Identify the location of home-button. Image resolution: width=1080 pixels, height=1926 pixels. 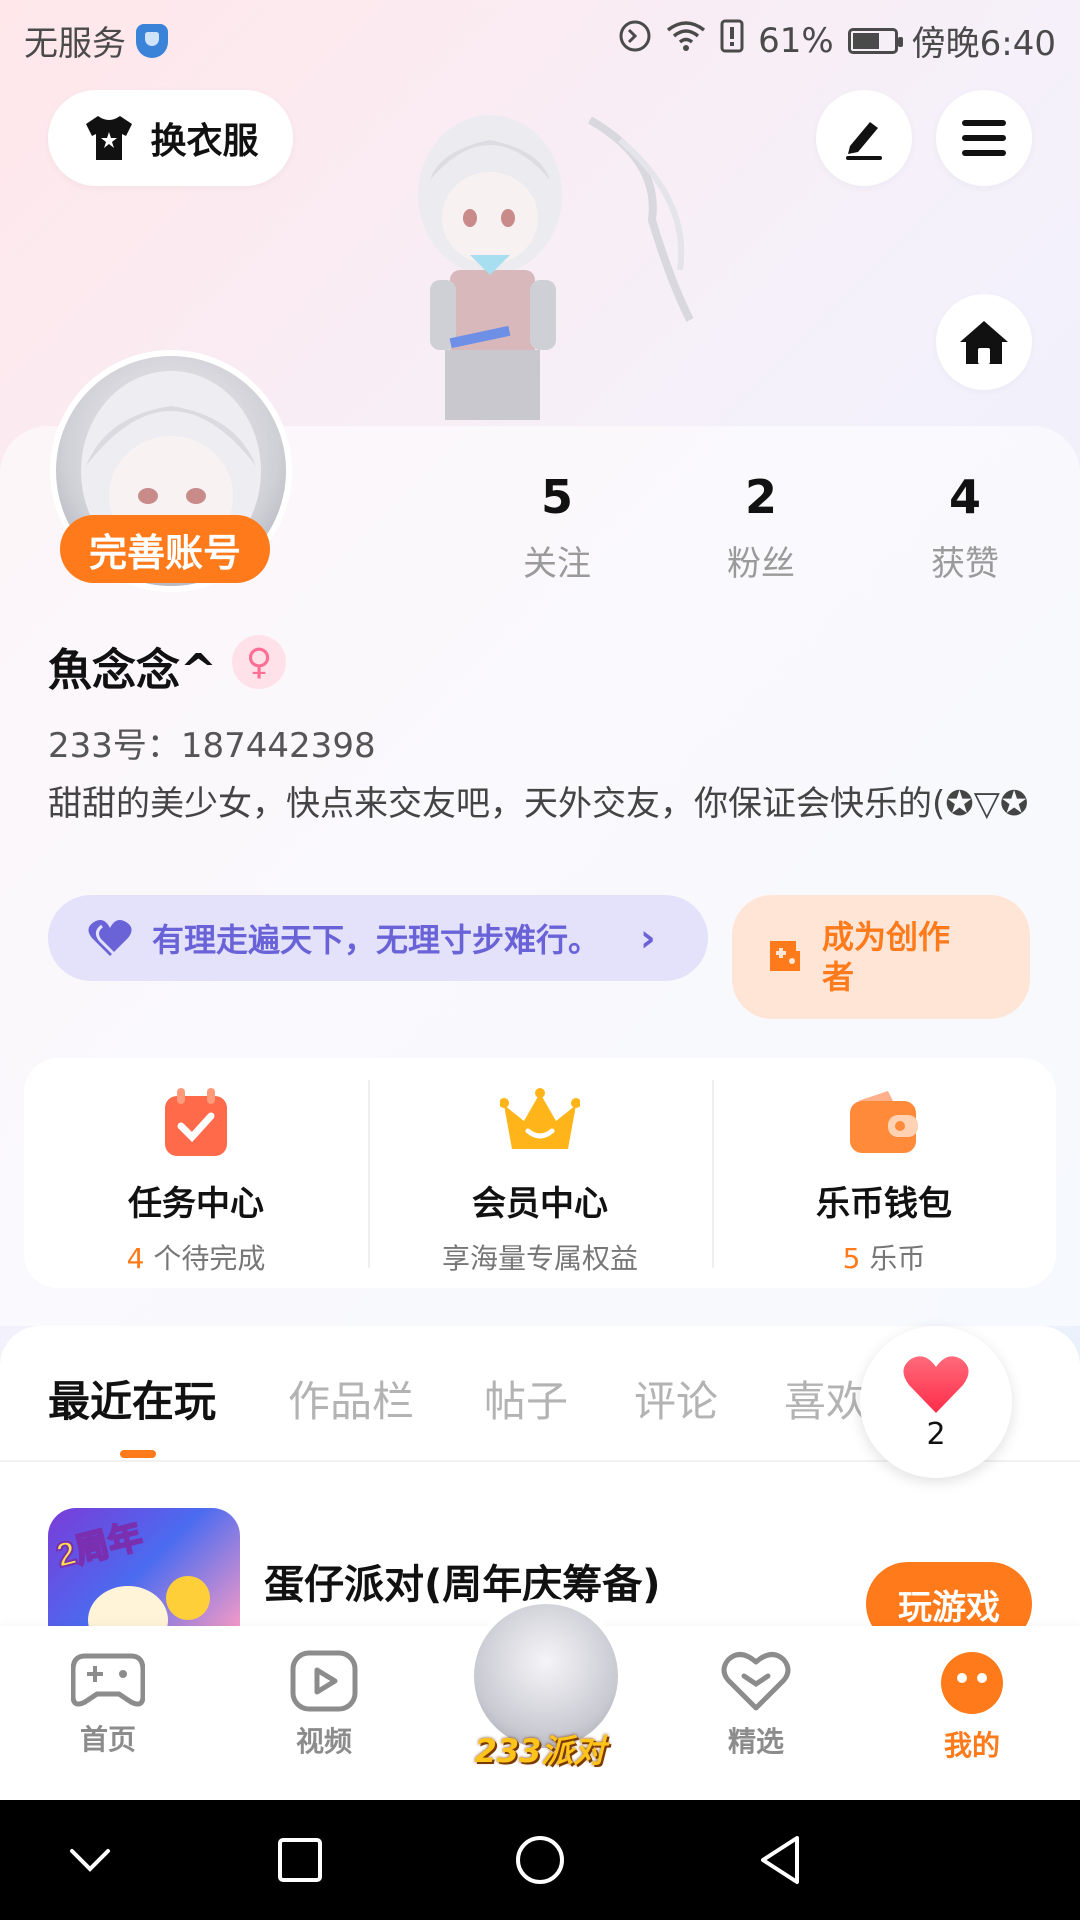
(984, 342).